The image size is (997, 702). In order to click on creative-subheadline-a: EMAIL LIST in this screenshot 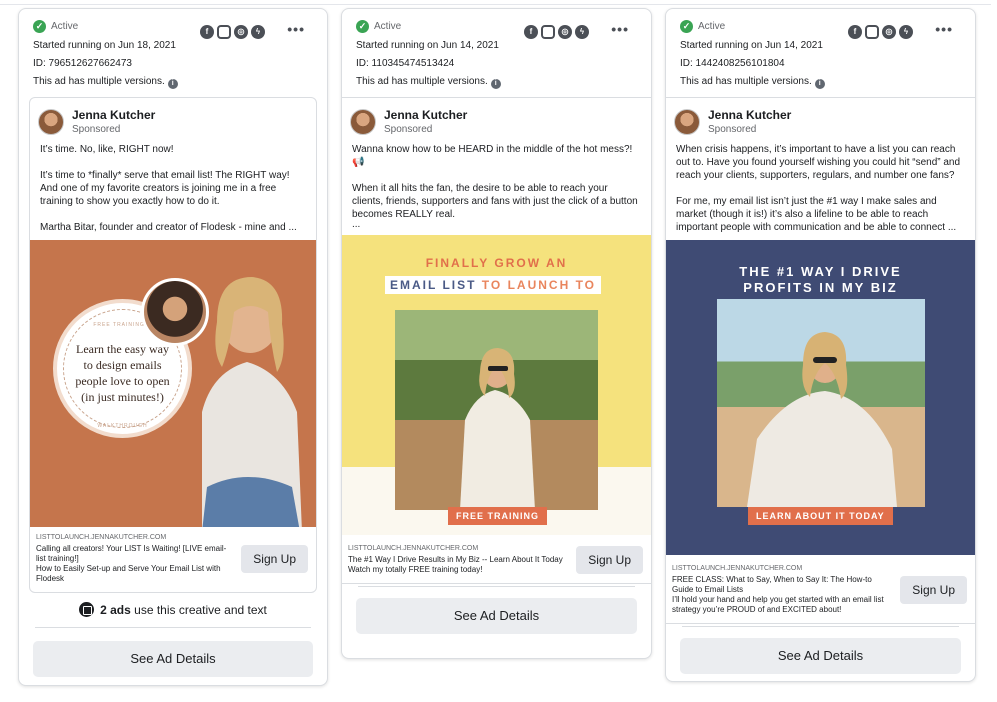, I will do `click(433, 285)`.